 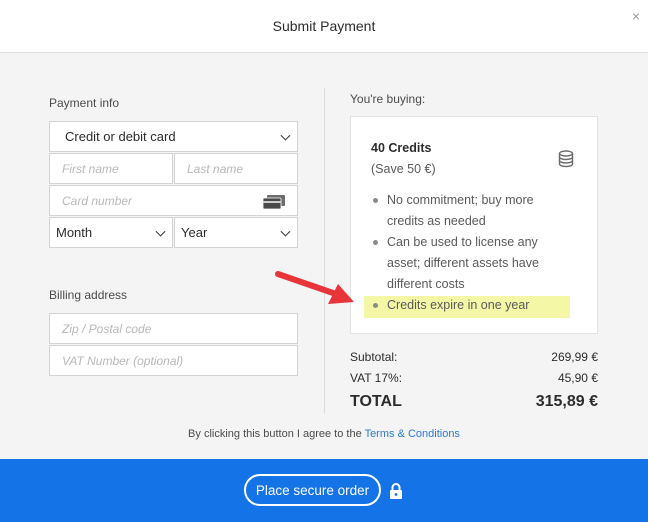 I want to click on benefit-line: Can be used to license any, so click(x=462, y=242).